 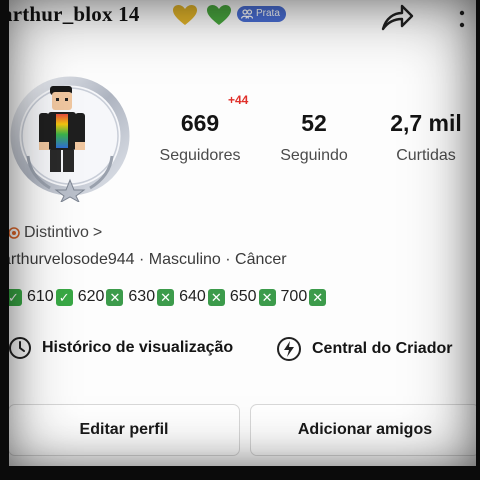 What do you see at coordinates (238, 100) in the screenshot?
I see `followers-increase: +44` at bounding box center [238, 100].